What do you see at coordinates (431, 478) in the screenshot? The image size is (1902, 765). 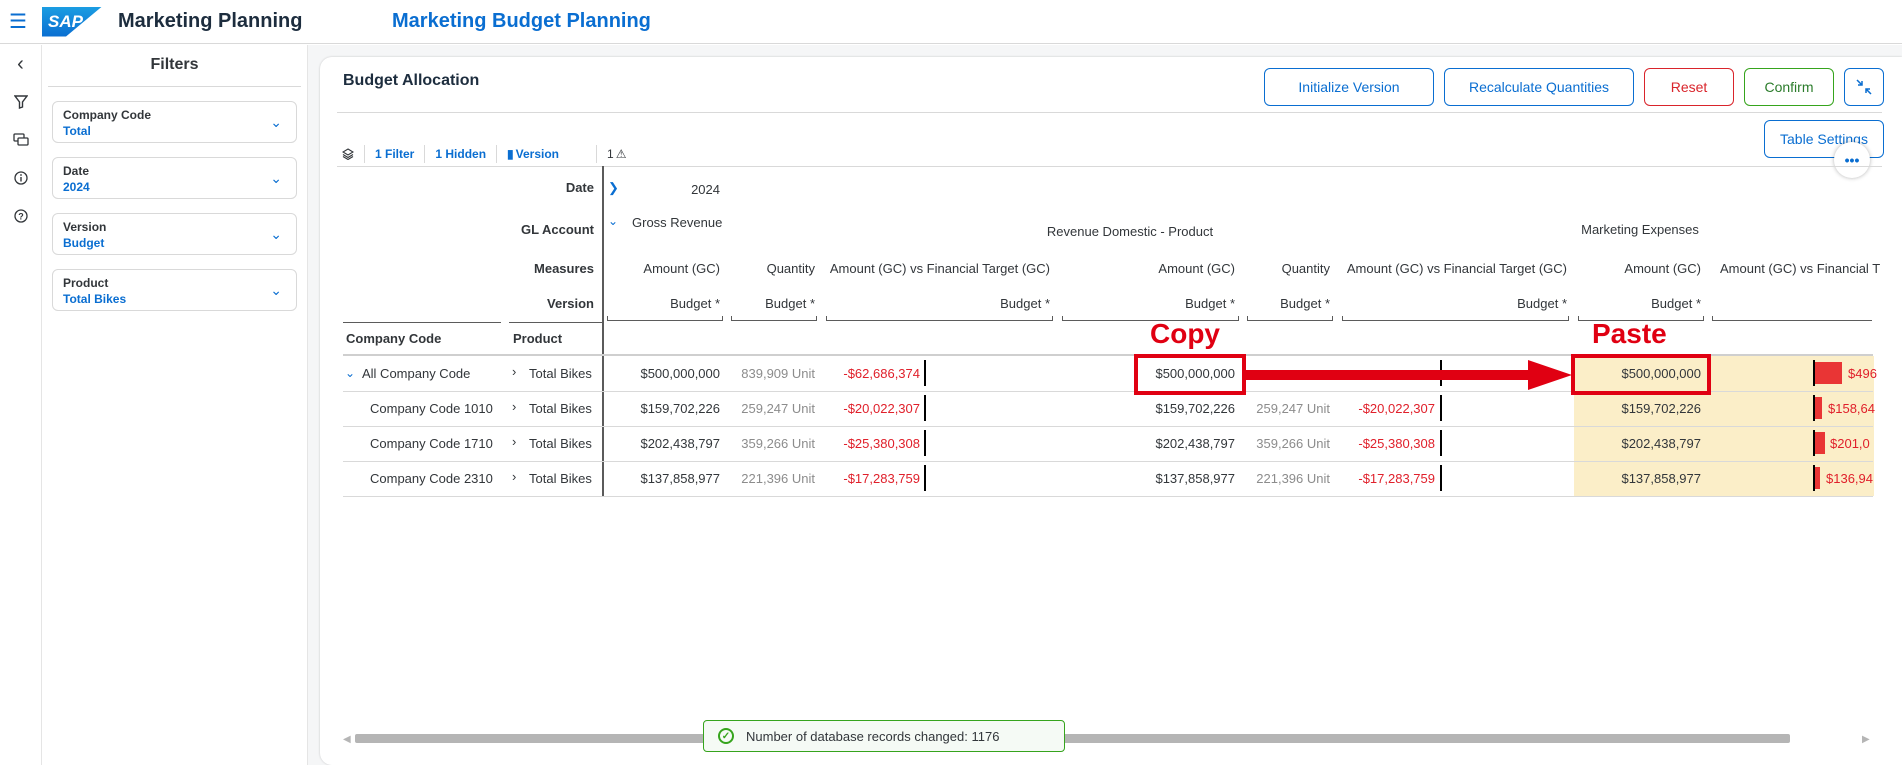 I see `row-company: Company Code 2310` at bounding box center [431, 478].